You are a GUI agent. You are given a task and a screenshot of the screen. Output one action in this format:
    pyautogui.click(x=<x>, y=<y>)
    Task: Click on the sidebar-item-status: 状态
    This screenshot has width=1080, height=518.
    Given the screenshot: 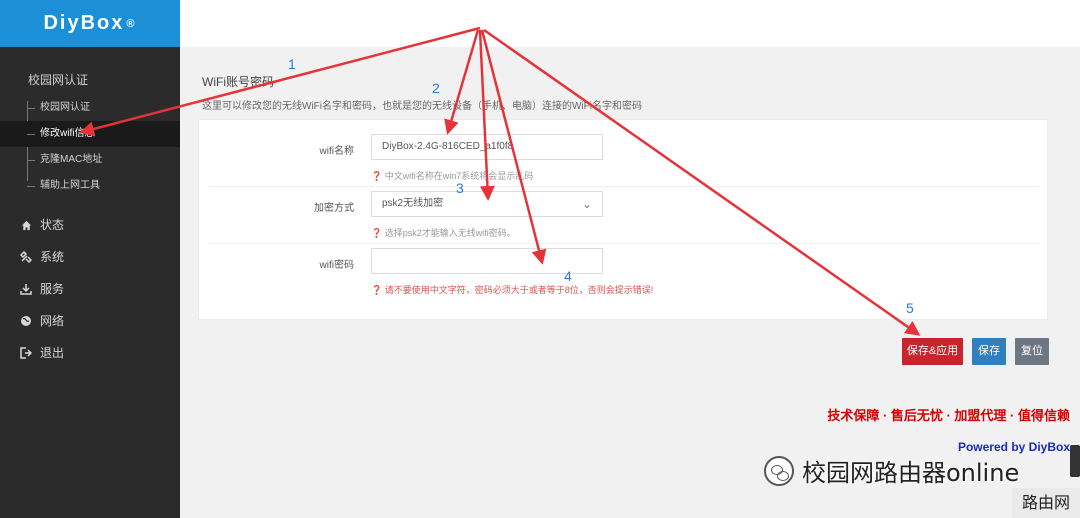 What is the action you would take?
    pyautogui.click(x=90, y=225)
    